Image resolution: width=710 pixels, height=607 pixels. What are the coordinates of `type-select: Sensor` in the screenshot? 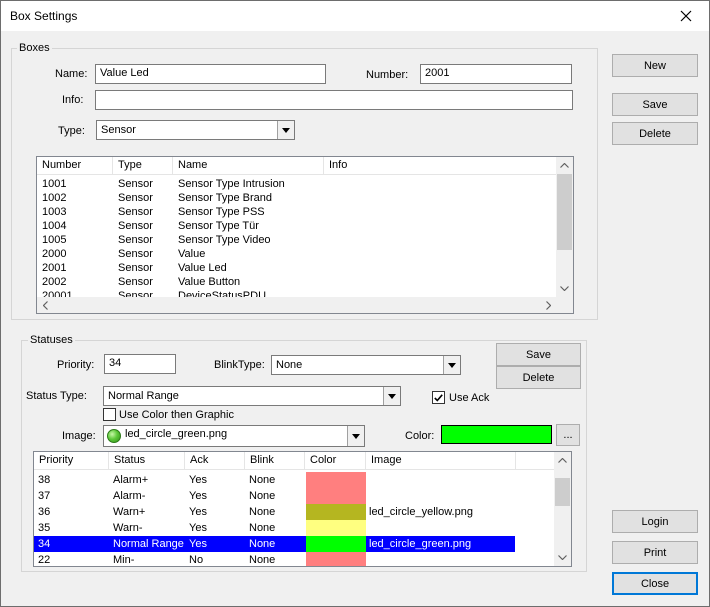 It's located at (195, 130).